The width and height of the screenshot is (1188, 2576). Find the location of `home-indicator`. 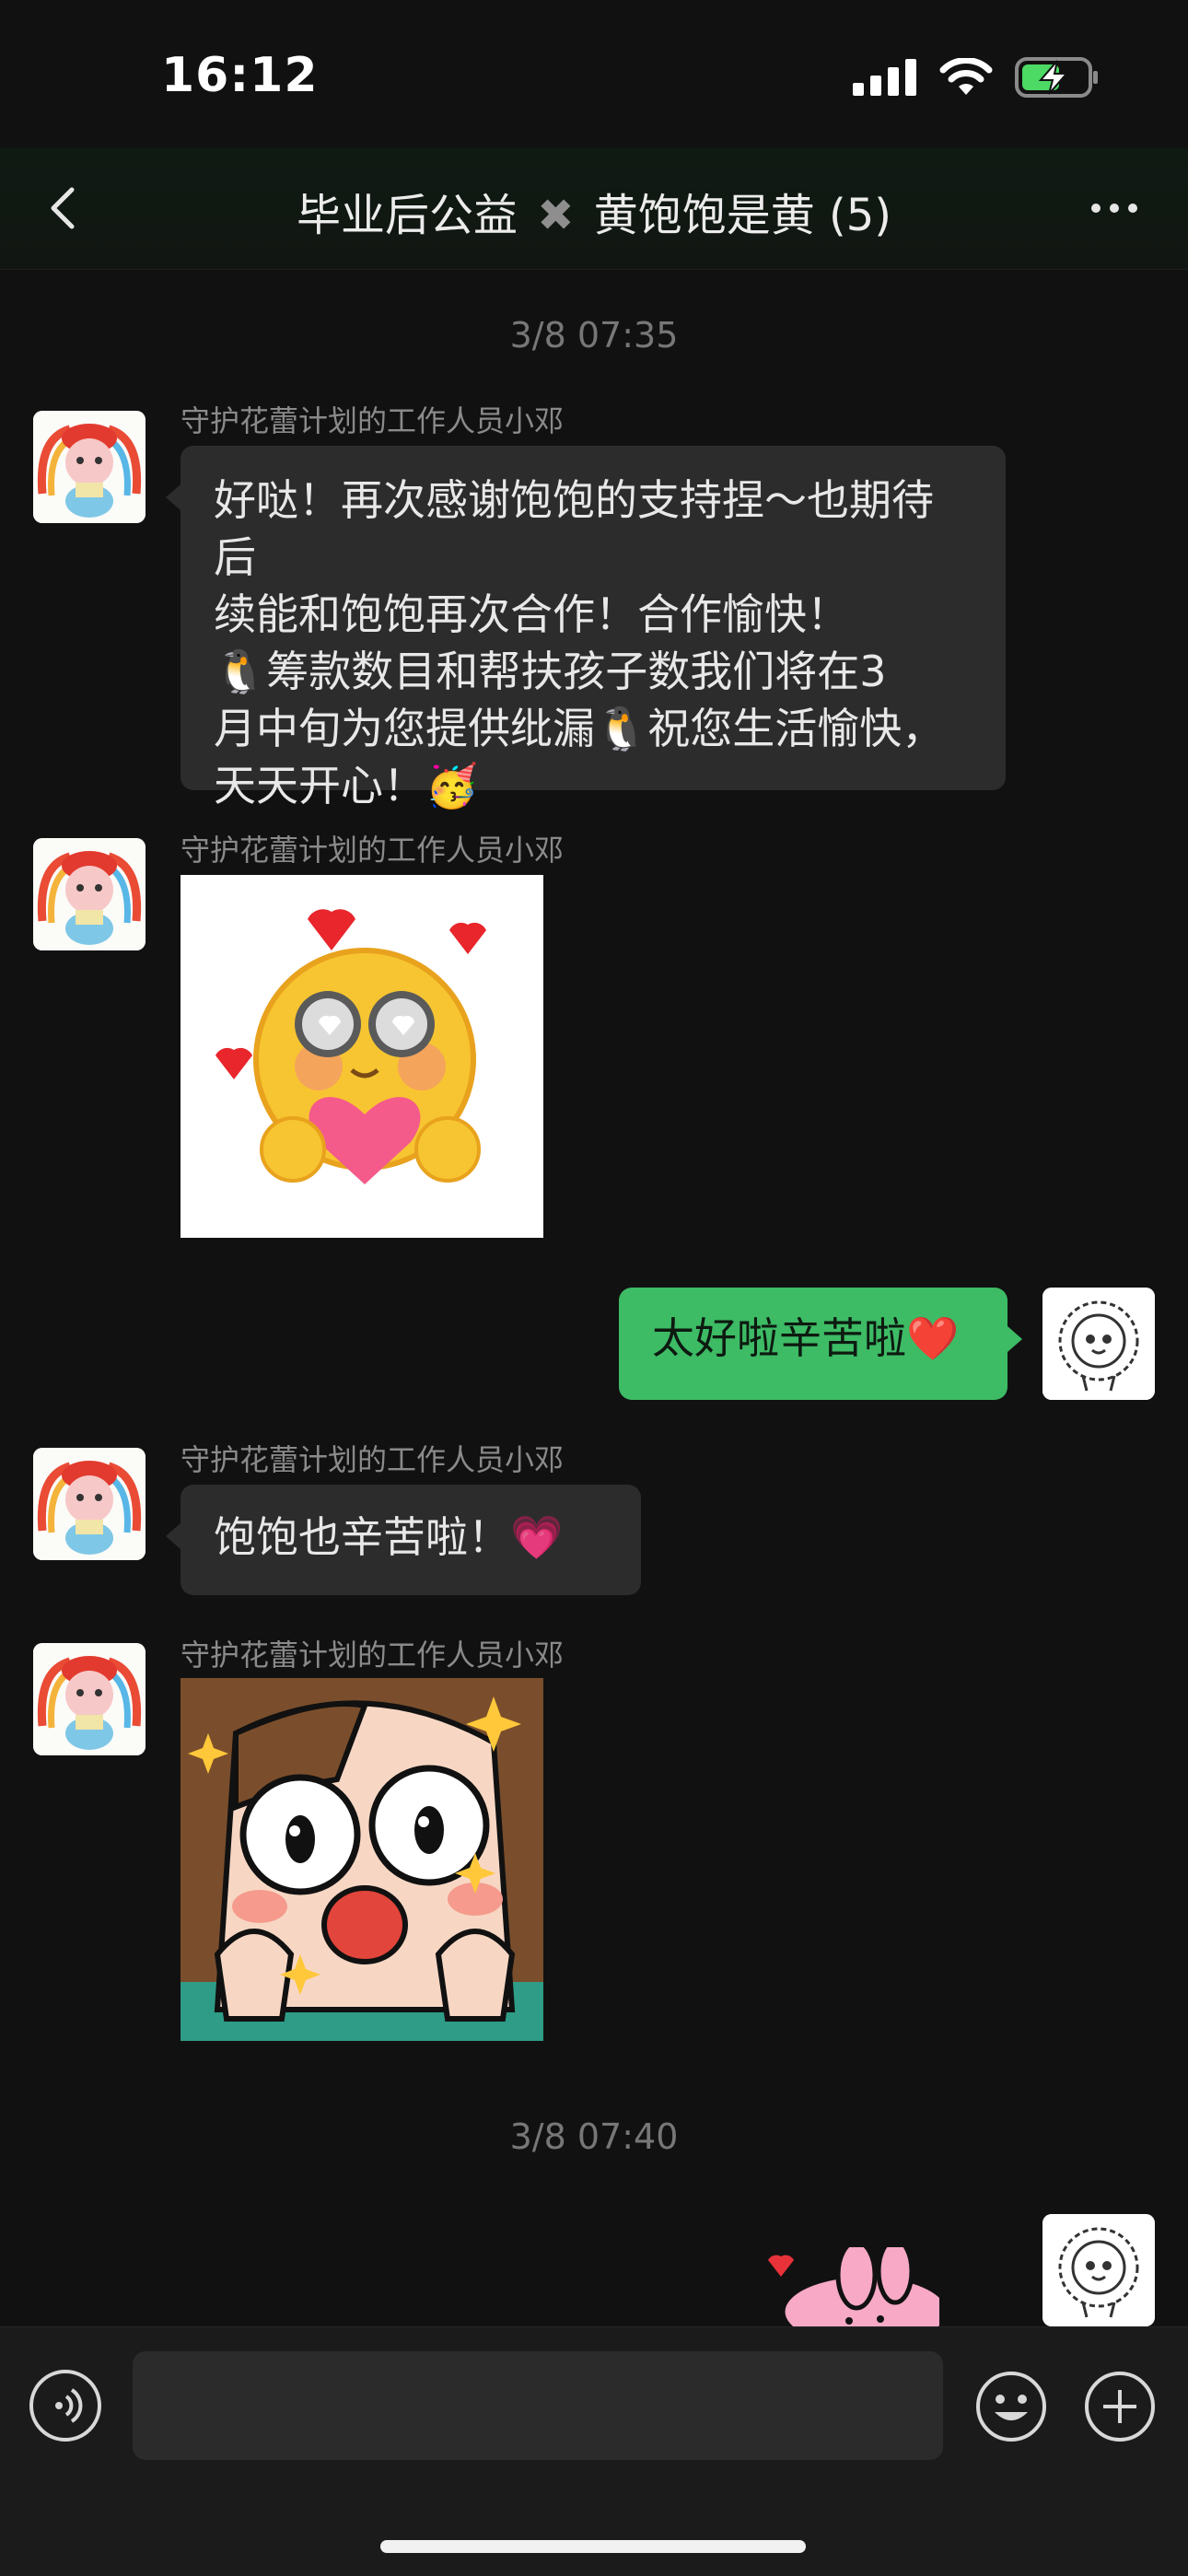

home-indicator is located at coordinates (593, 2547).